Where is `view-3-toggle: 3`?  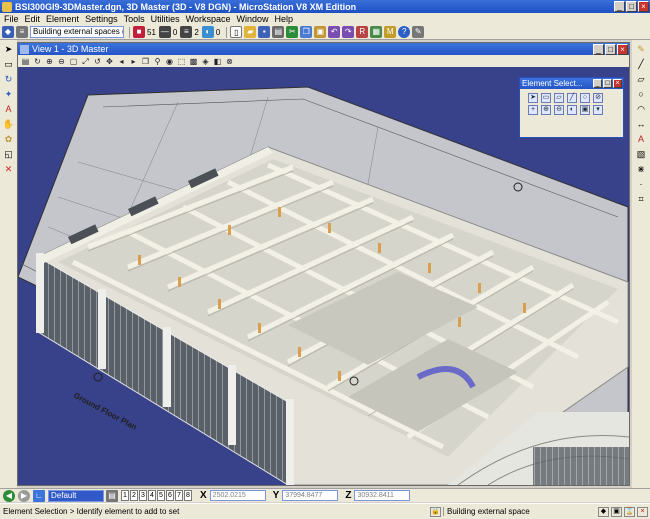 view-3-toggle: 3 is located at coordinates (143, 495).